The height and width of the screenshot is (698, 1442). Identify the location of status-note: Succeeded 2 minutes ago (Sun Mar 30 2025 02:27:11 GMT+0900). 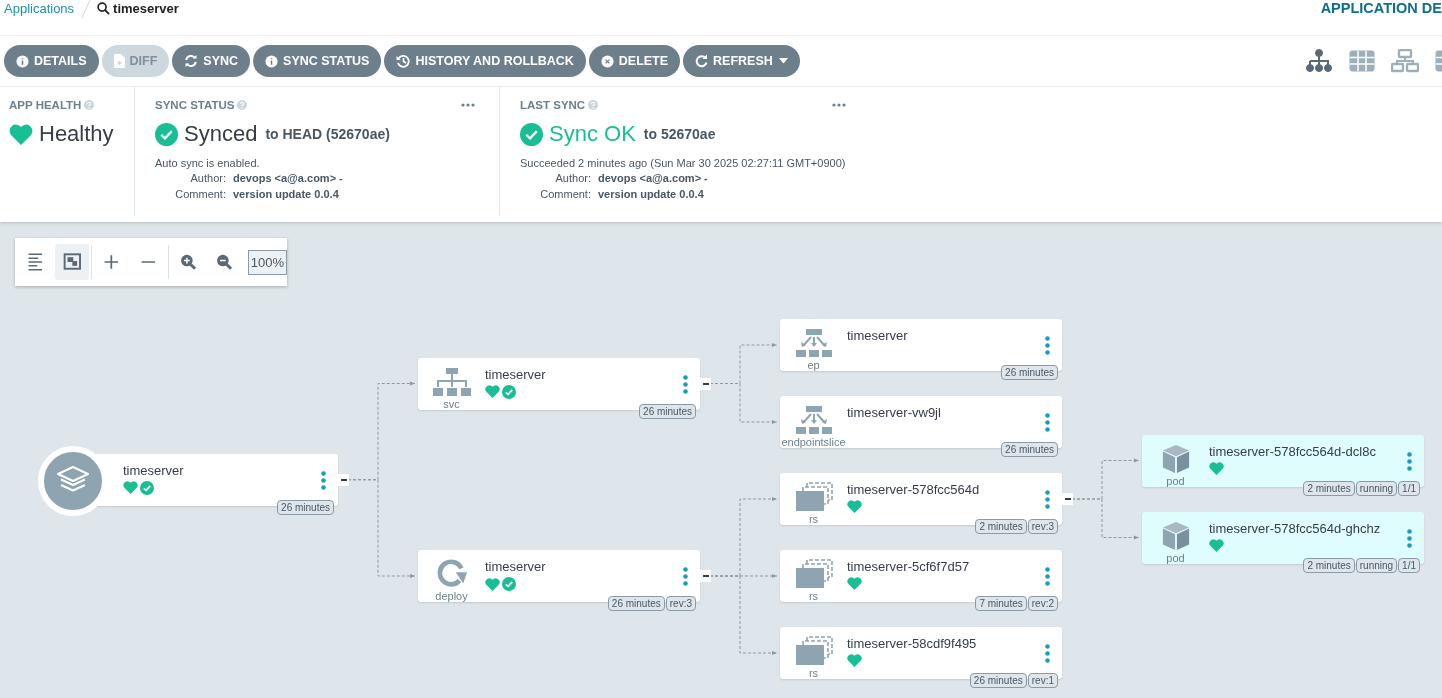
(683, 163).